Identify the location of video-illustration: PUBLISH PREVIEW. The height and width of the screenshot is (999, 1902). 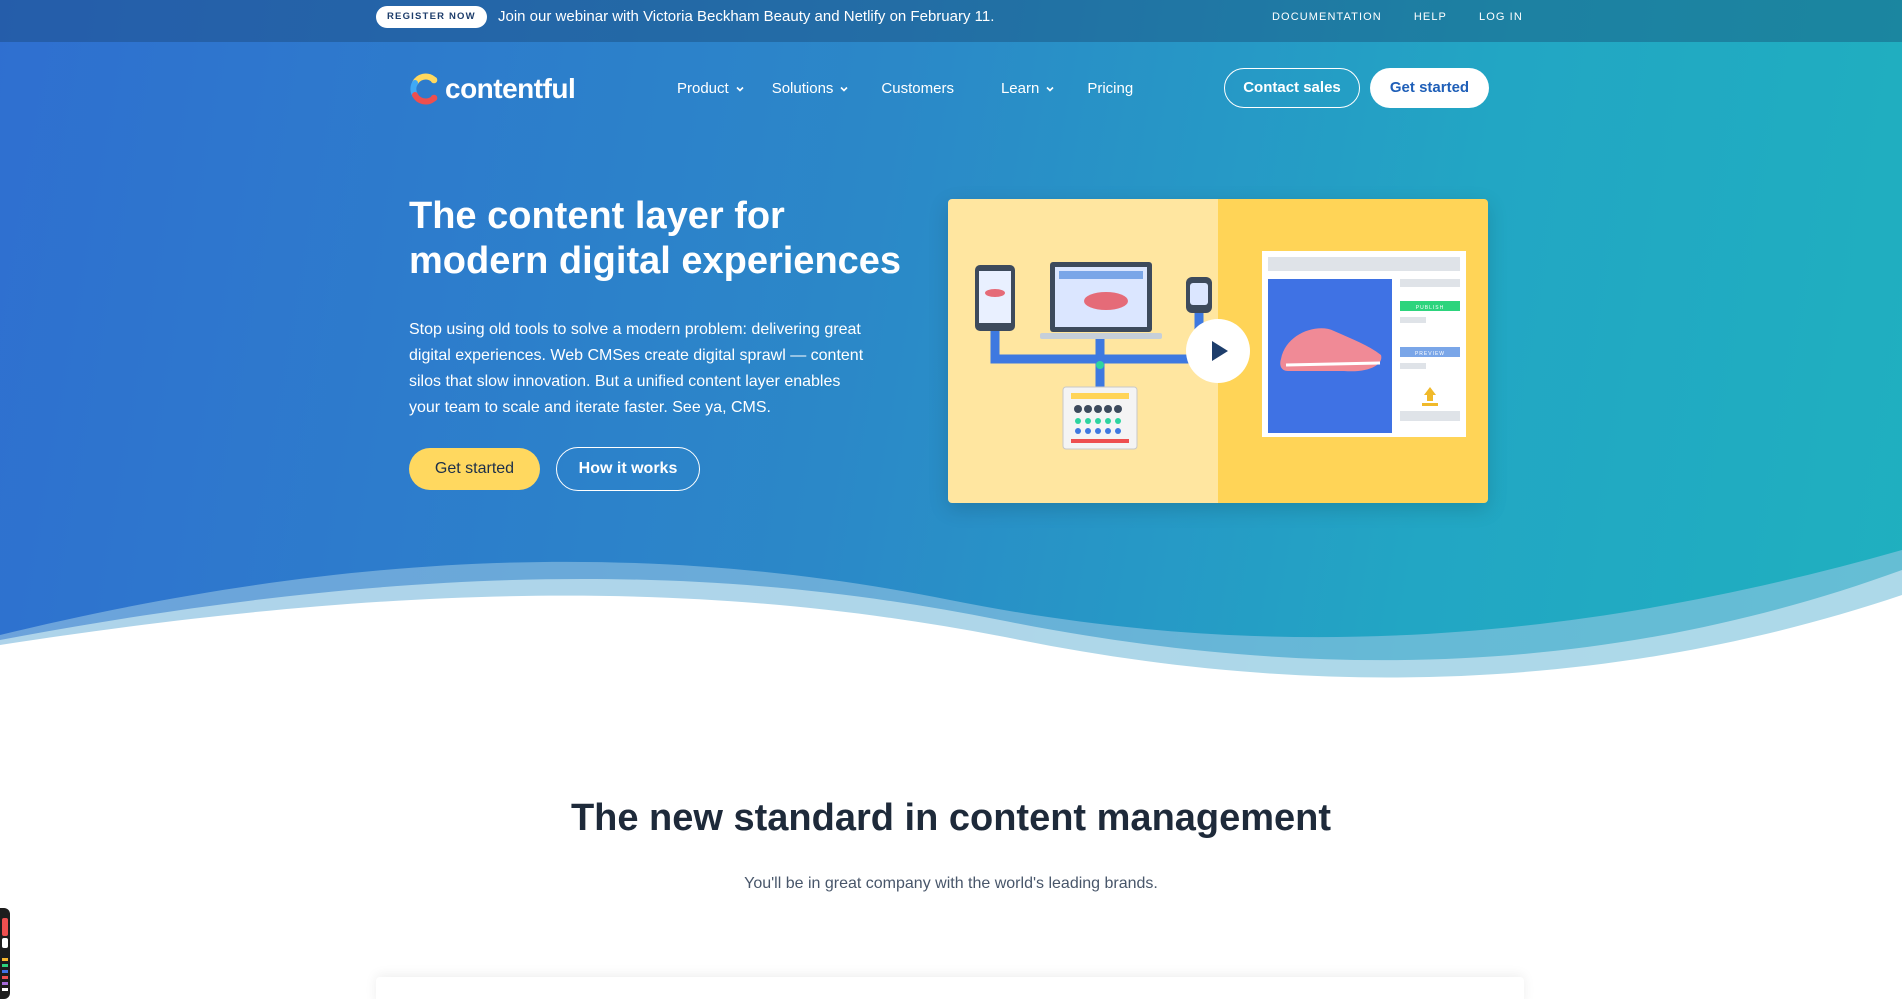
(1218, 351).